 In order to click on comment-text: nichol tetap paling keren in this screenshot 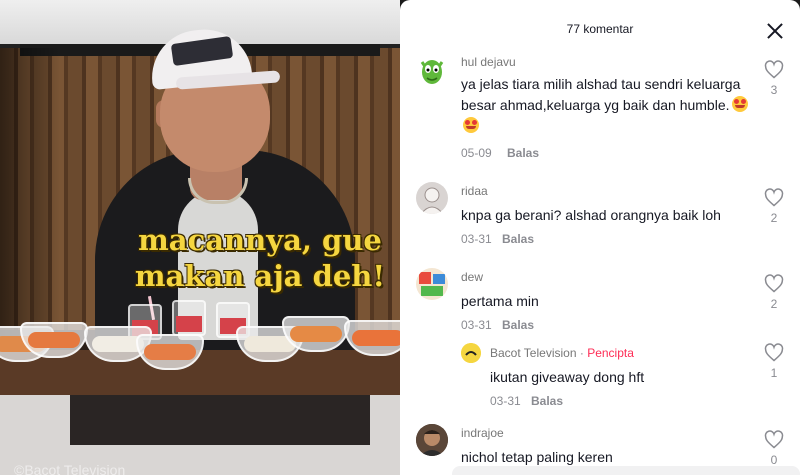, I will do `click(537, 457)`.